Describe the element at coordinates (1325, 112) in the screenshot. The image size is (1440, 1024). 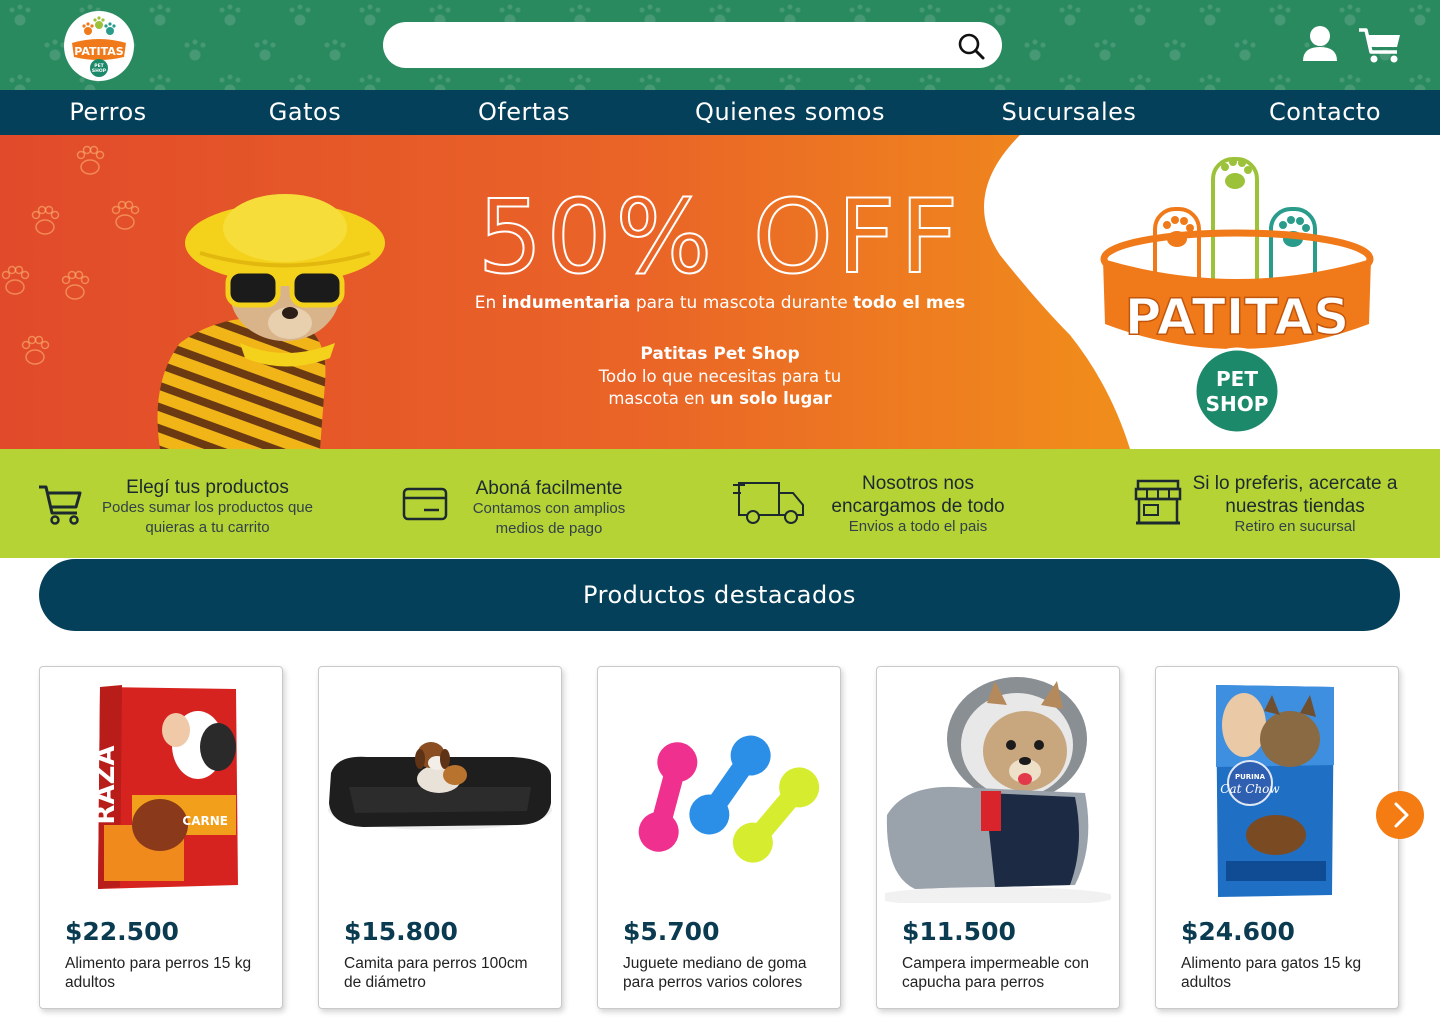
I see `nav-item-contacto: Contacto` at that location.